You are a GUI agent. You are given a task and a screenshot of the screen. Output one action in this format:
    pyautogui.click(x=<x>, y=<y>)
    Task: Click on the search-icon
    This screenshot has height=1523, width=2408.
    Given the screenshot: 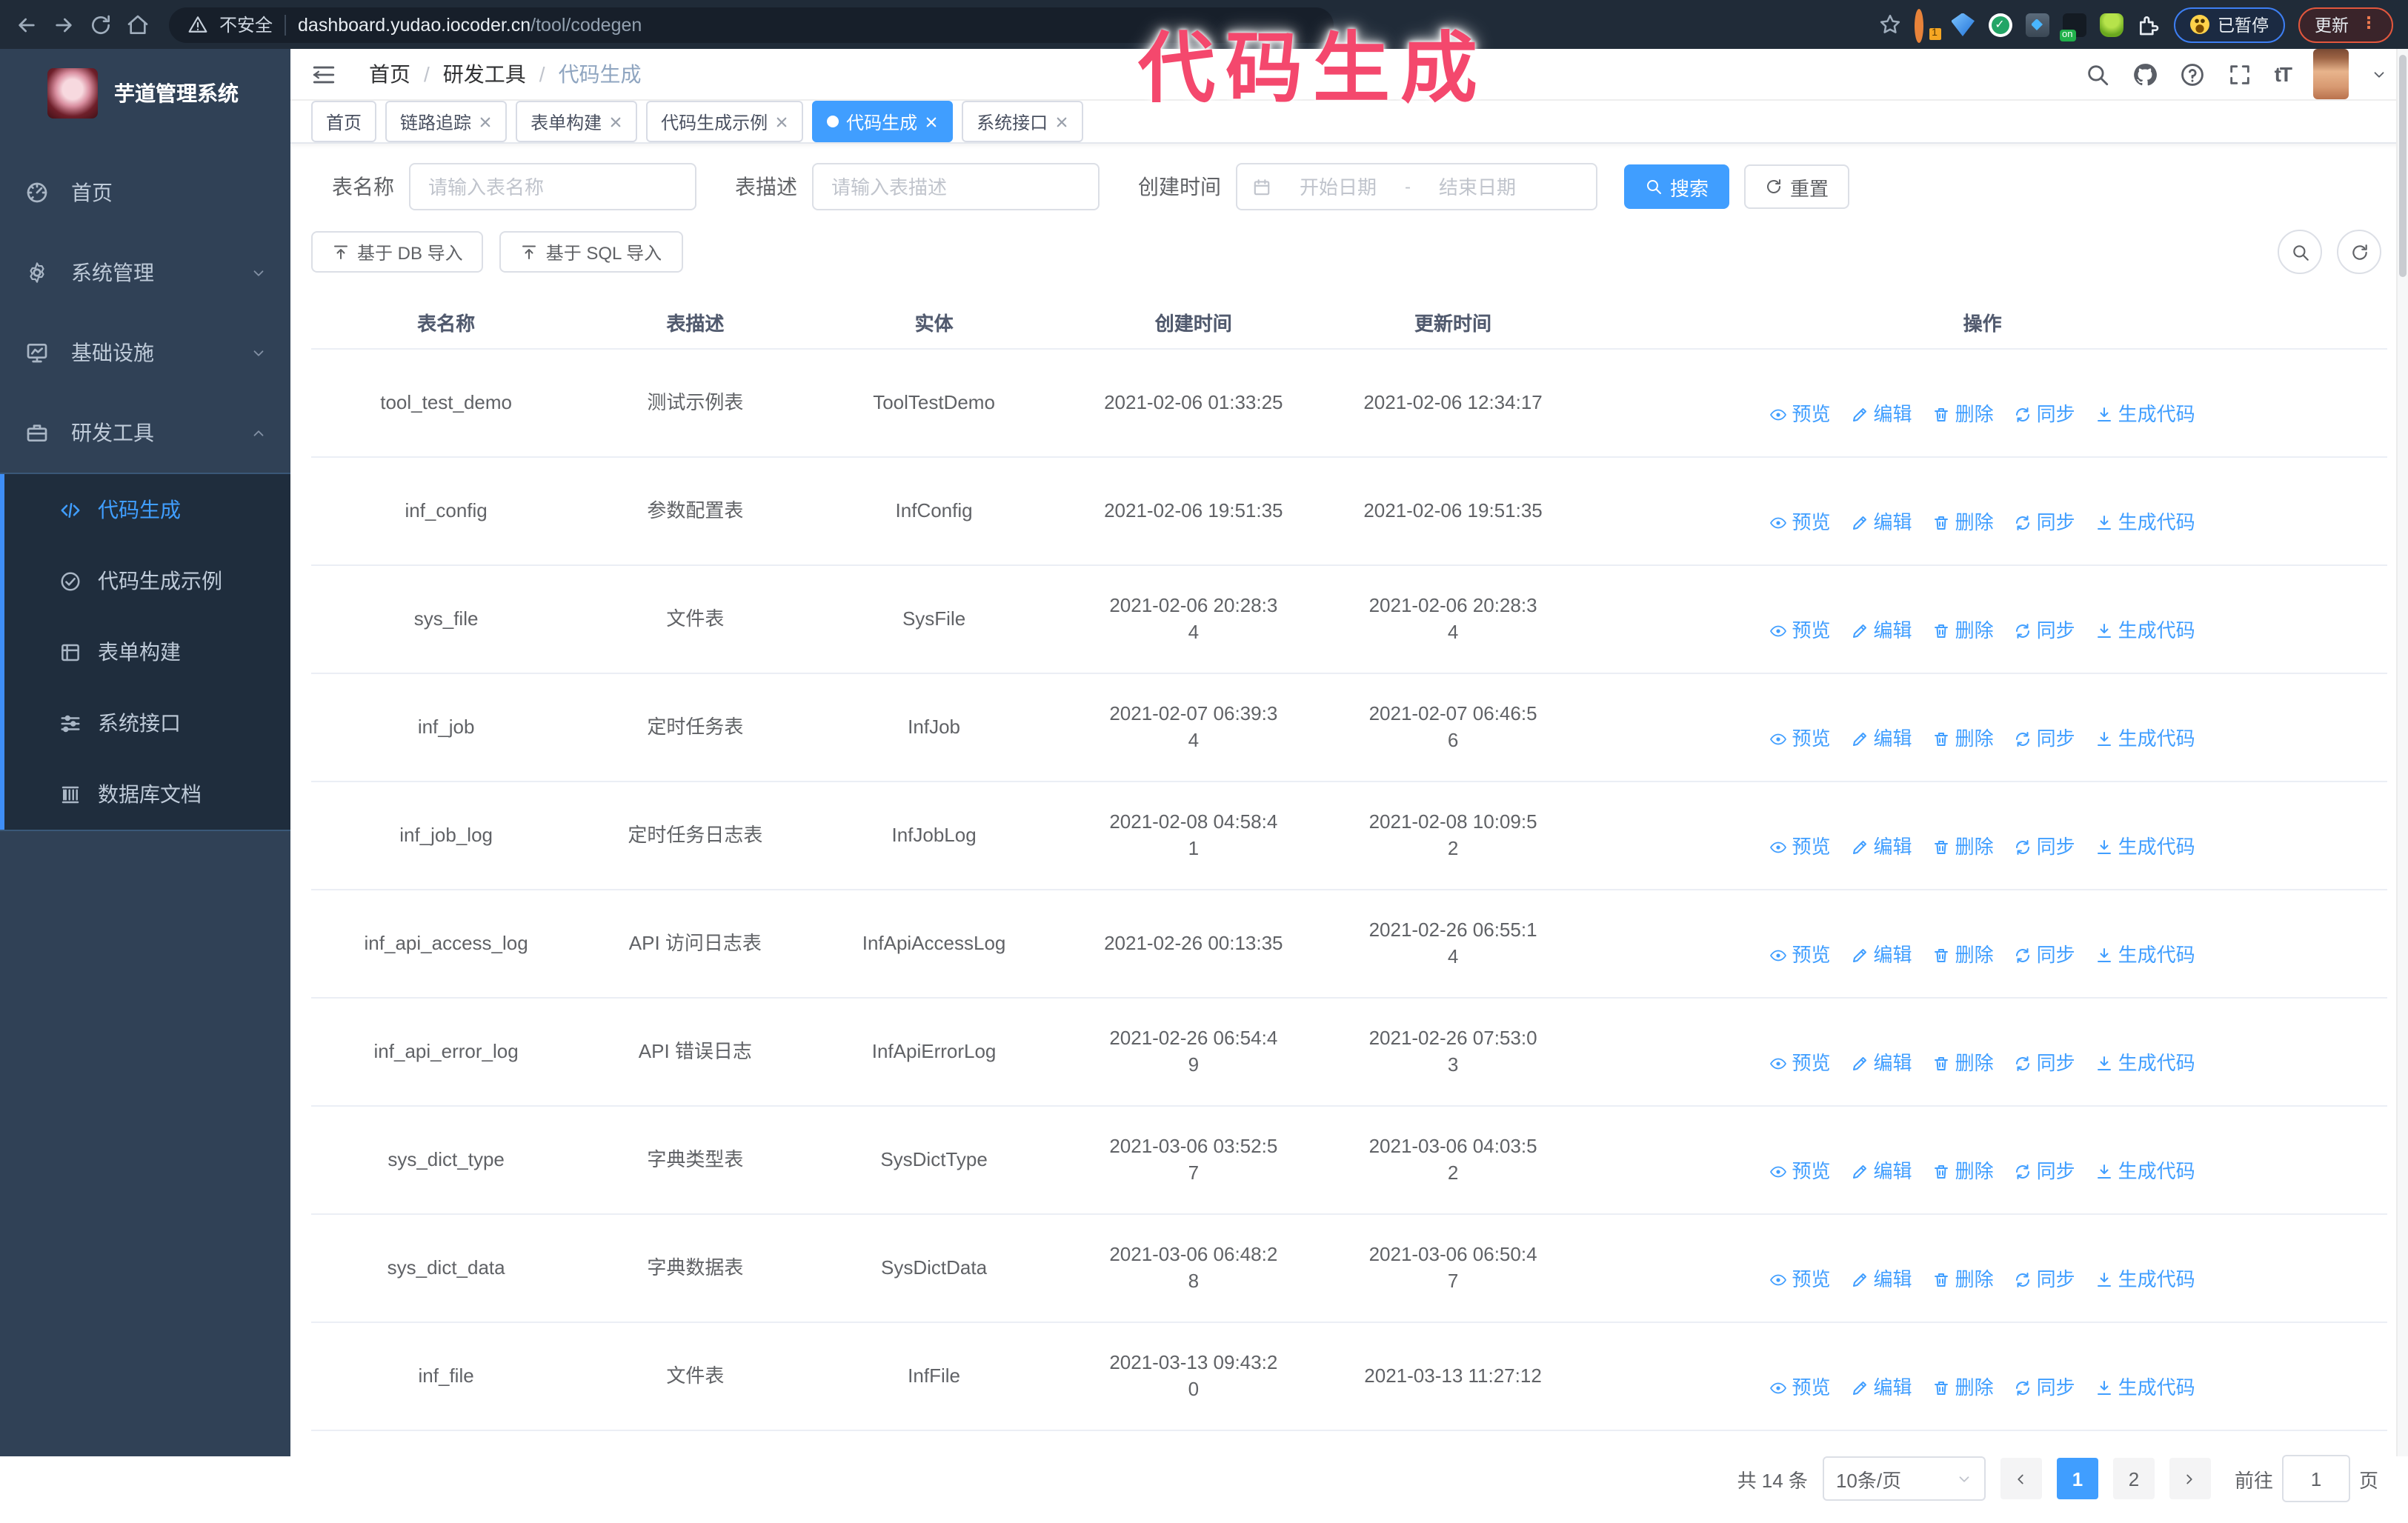 What is the action you would take?
    pyautogui.click(x=2097, y=74)
    